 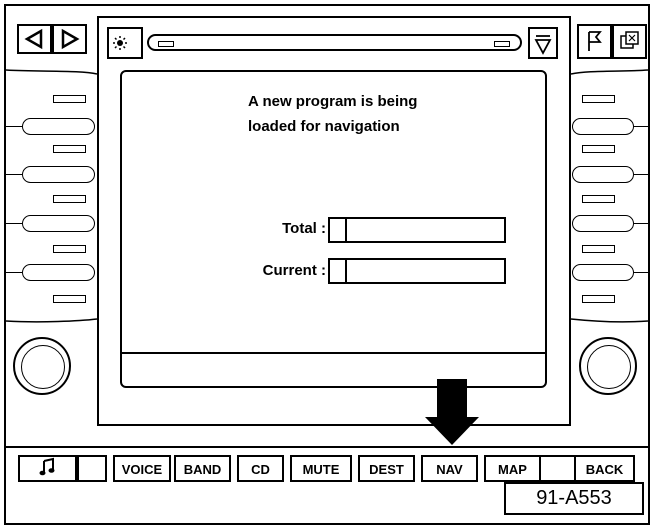 I want to click on eject-button, so click(x=543, y=43).